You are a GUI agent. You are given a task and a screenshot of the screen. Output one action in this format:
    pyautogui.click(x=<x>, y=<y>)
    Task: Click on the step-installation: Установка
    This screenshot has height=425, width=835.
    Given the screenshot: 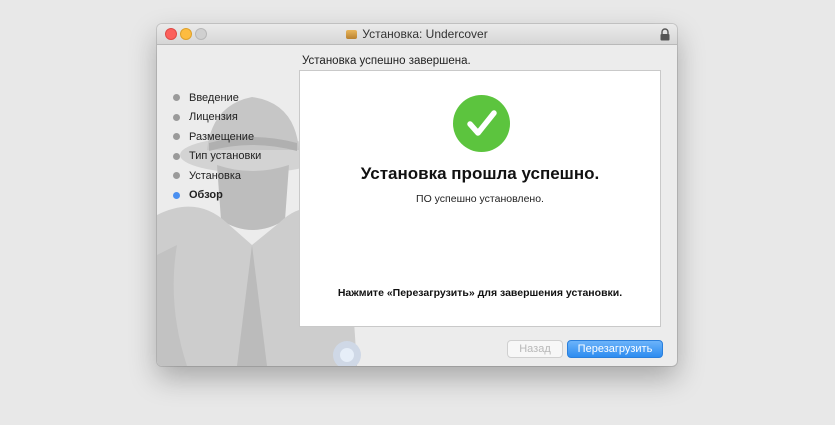 What is the action you would take?
    pyautogui.click(x=238, y=176)
    